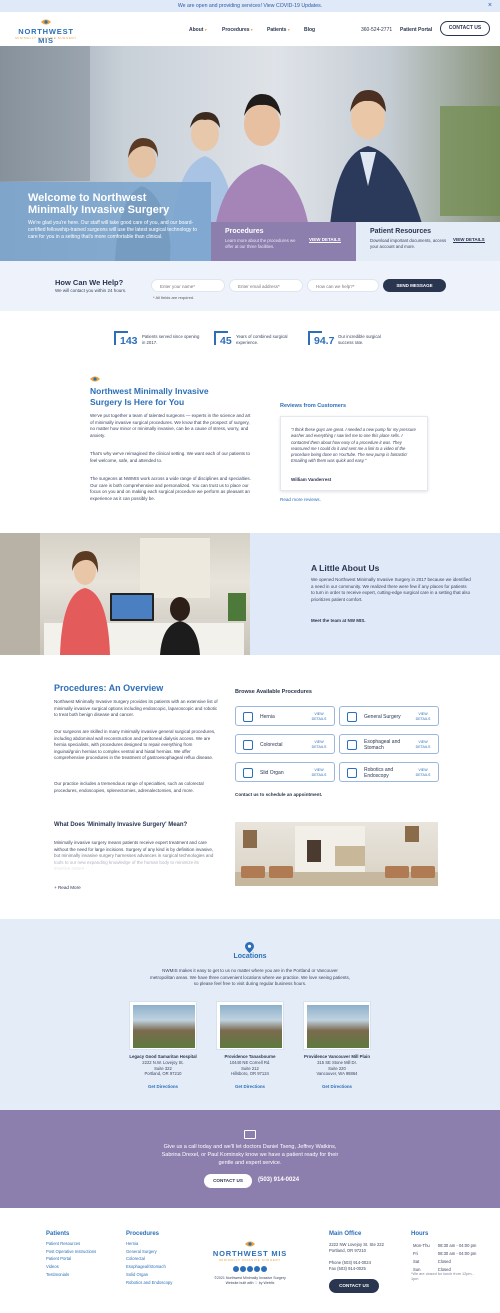  Describe the element at coordinates (188, 285) in the screenshot. I see `name-field: Enter your name*` at that location.